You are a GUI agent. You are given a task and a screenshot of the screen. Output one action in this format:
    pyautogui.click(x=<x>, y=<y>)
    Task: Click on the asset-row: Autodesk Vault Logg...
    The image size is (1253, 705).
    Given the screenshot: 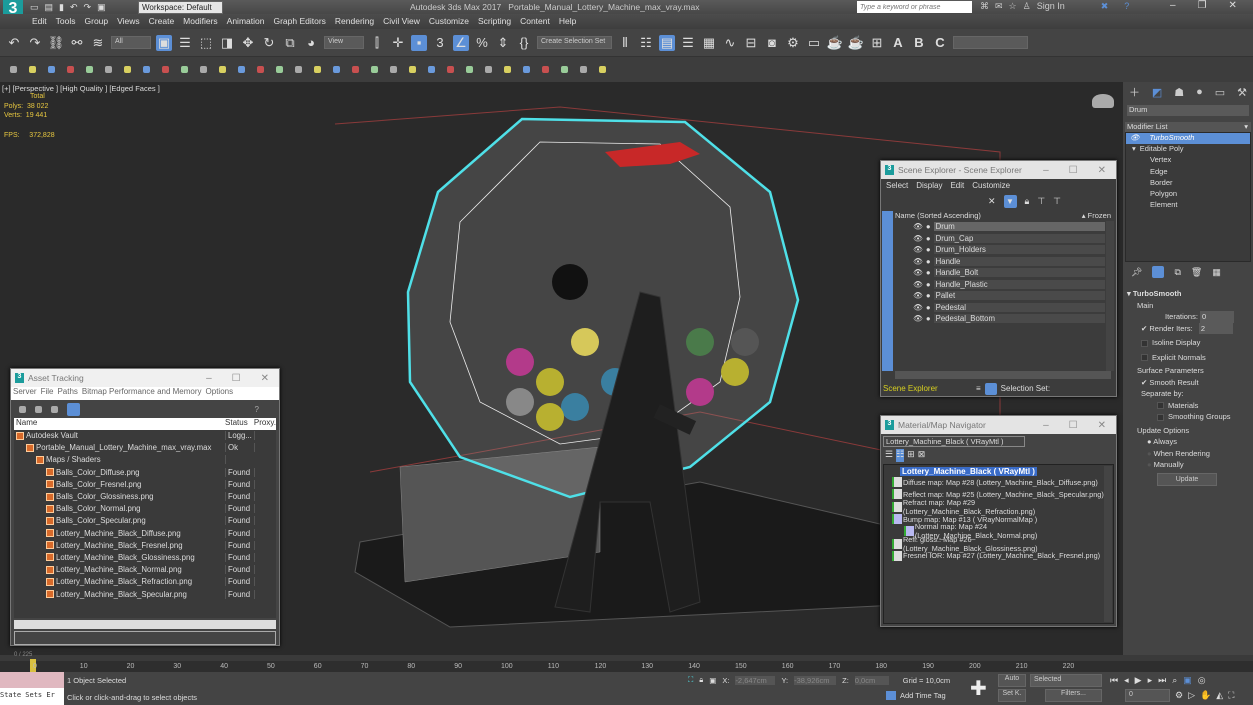 What is the action you would take?
    pyautogui.click(x=145, y=436)
    